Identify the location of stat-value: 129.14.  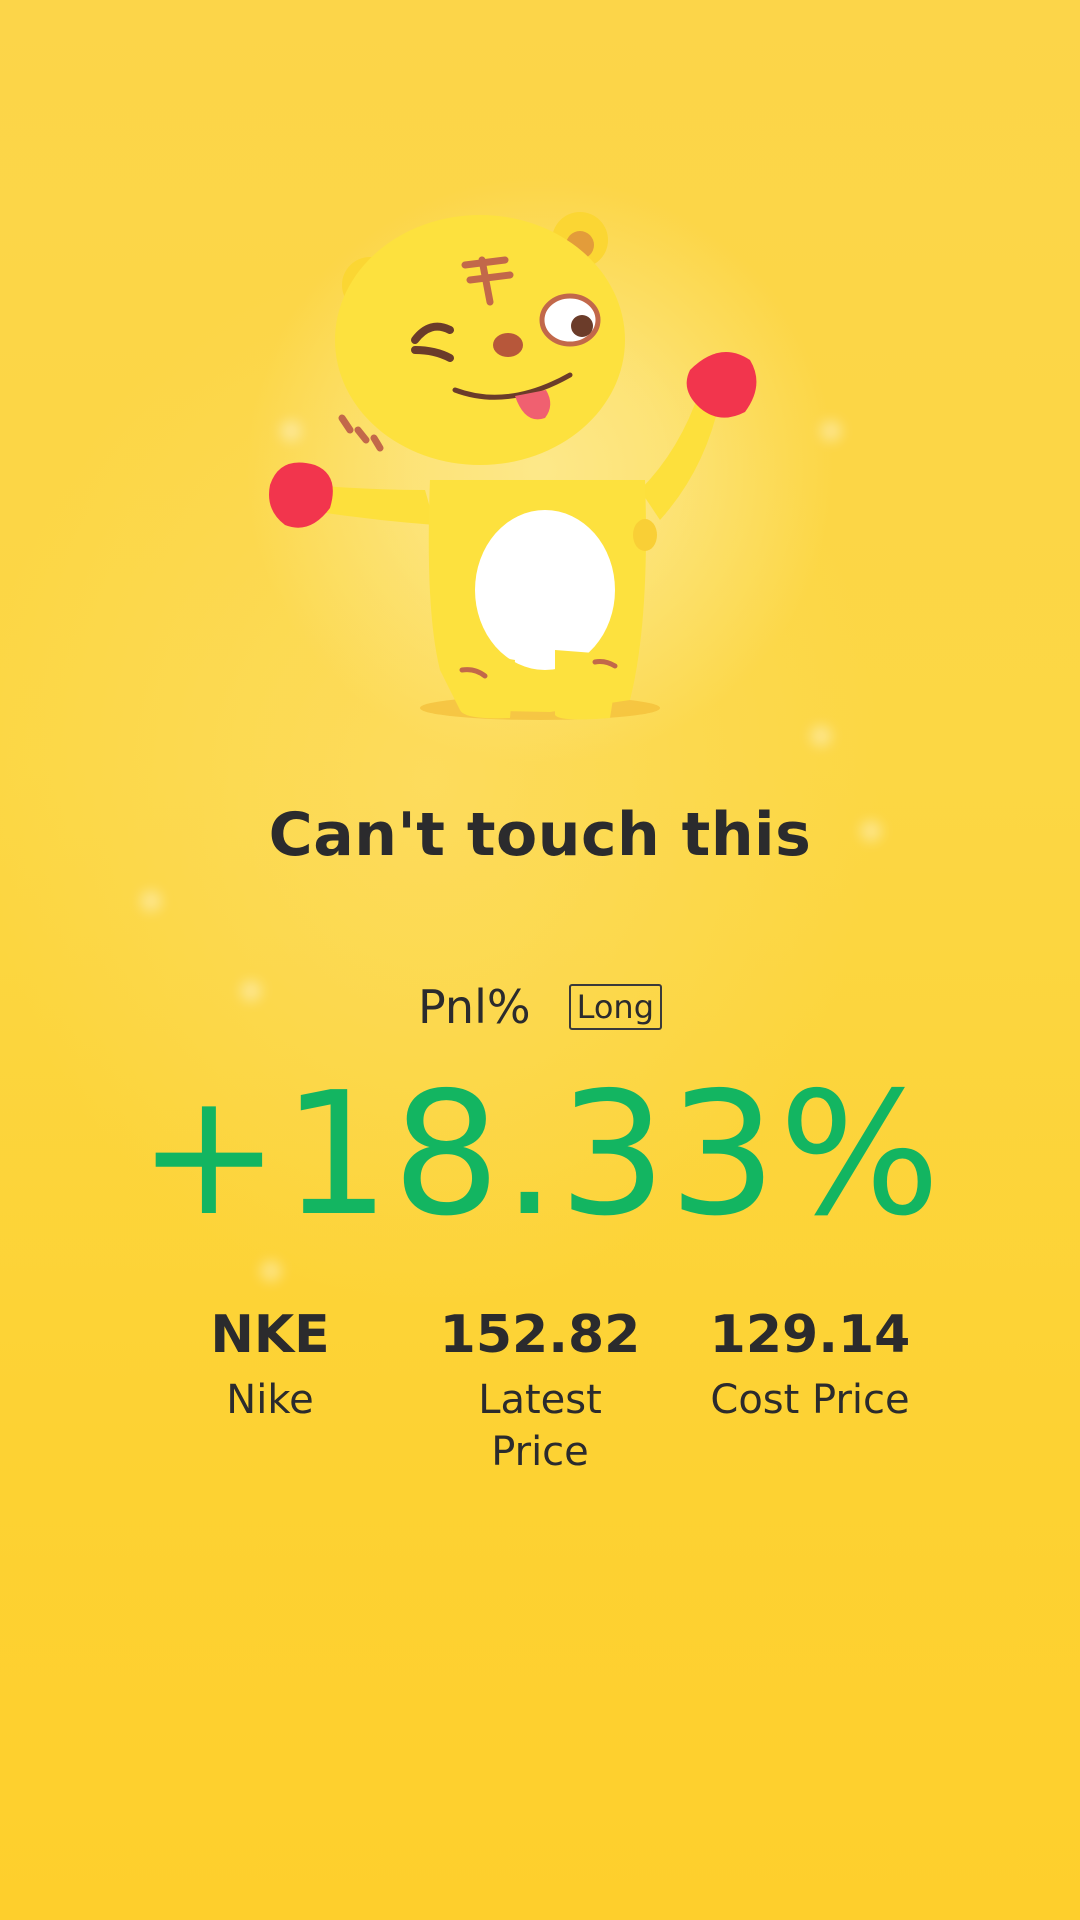
(810, 1335).